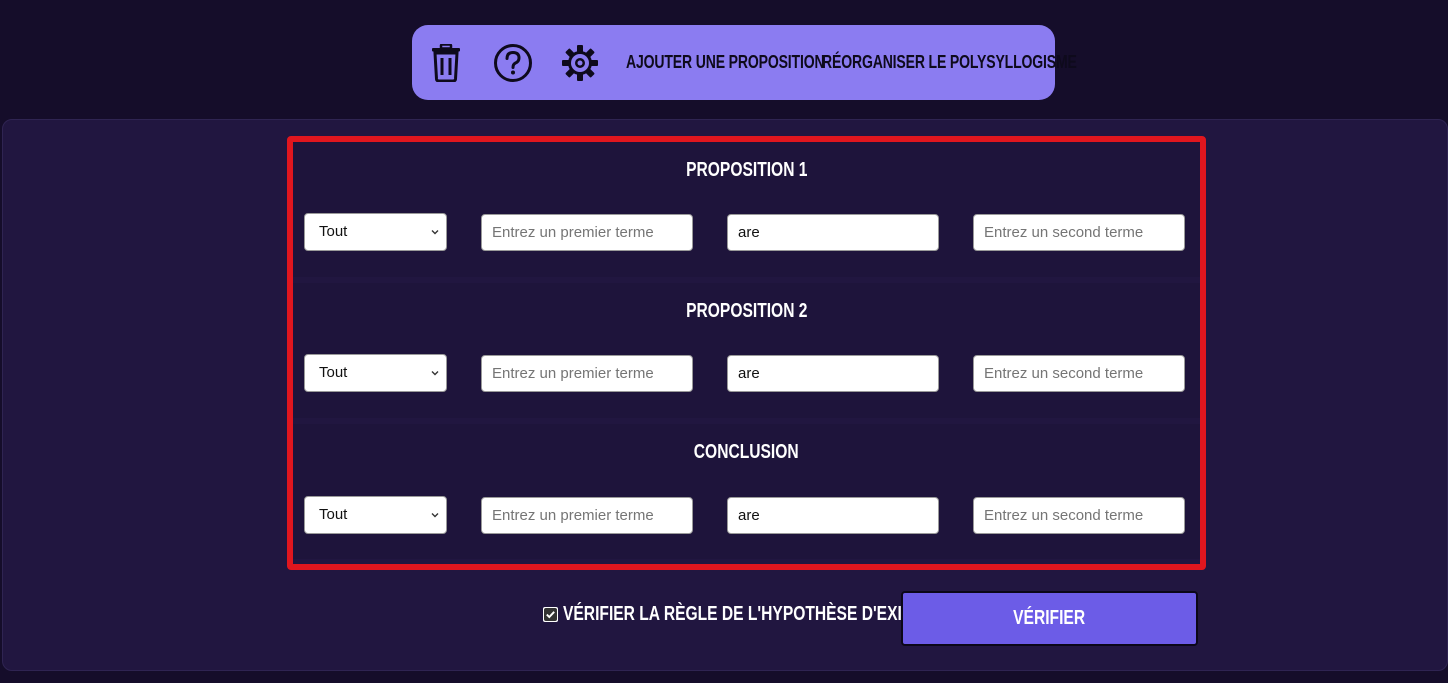  Describe the element at coordinates (513, 62) in the screenshot. I see `help-circle-icon` at that location.